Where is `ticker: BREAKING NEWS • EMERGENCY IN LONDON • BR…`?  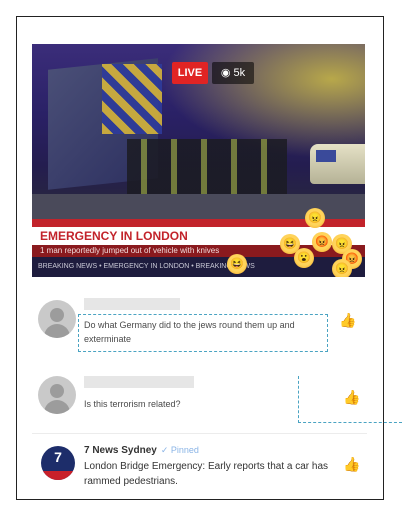 ticker: BREAKING NEWS • EMERGENCY IN LONDON • BR… is located at coordinates (198, 267).